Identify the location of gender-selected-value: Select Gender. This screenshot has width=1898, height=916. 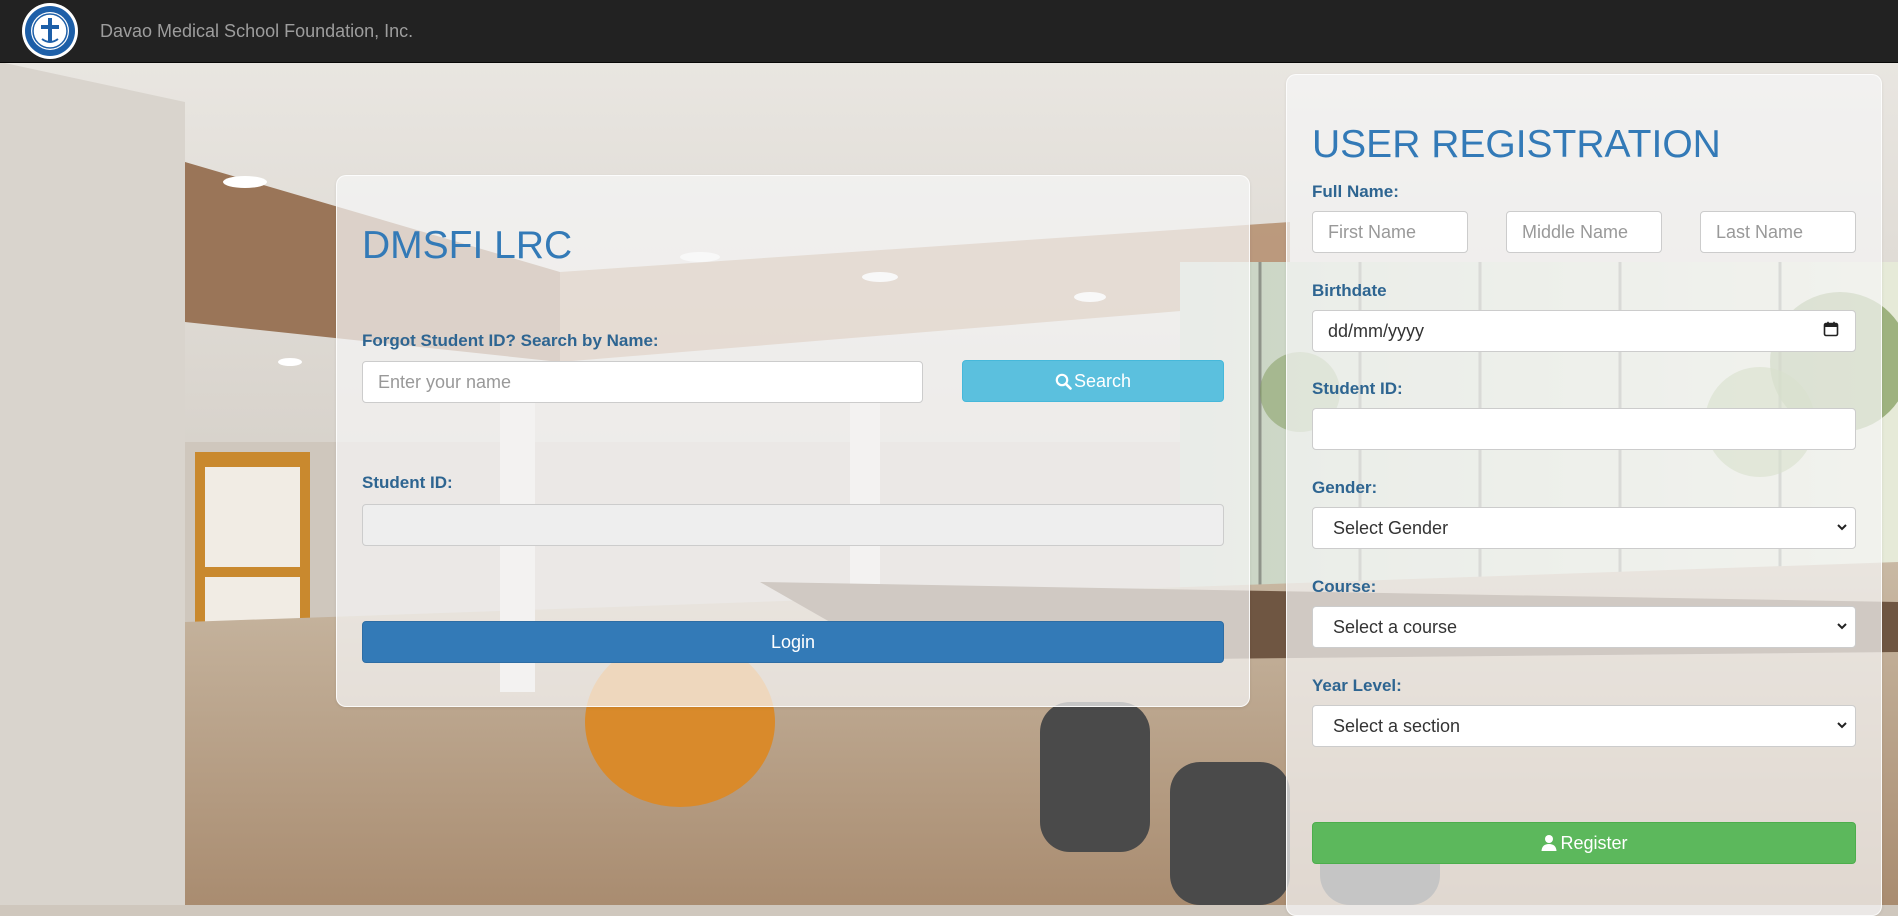
(1391, 527).